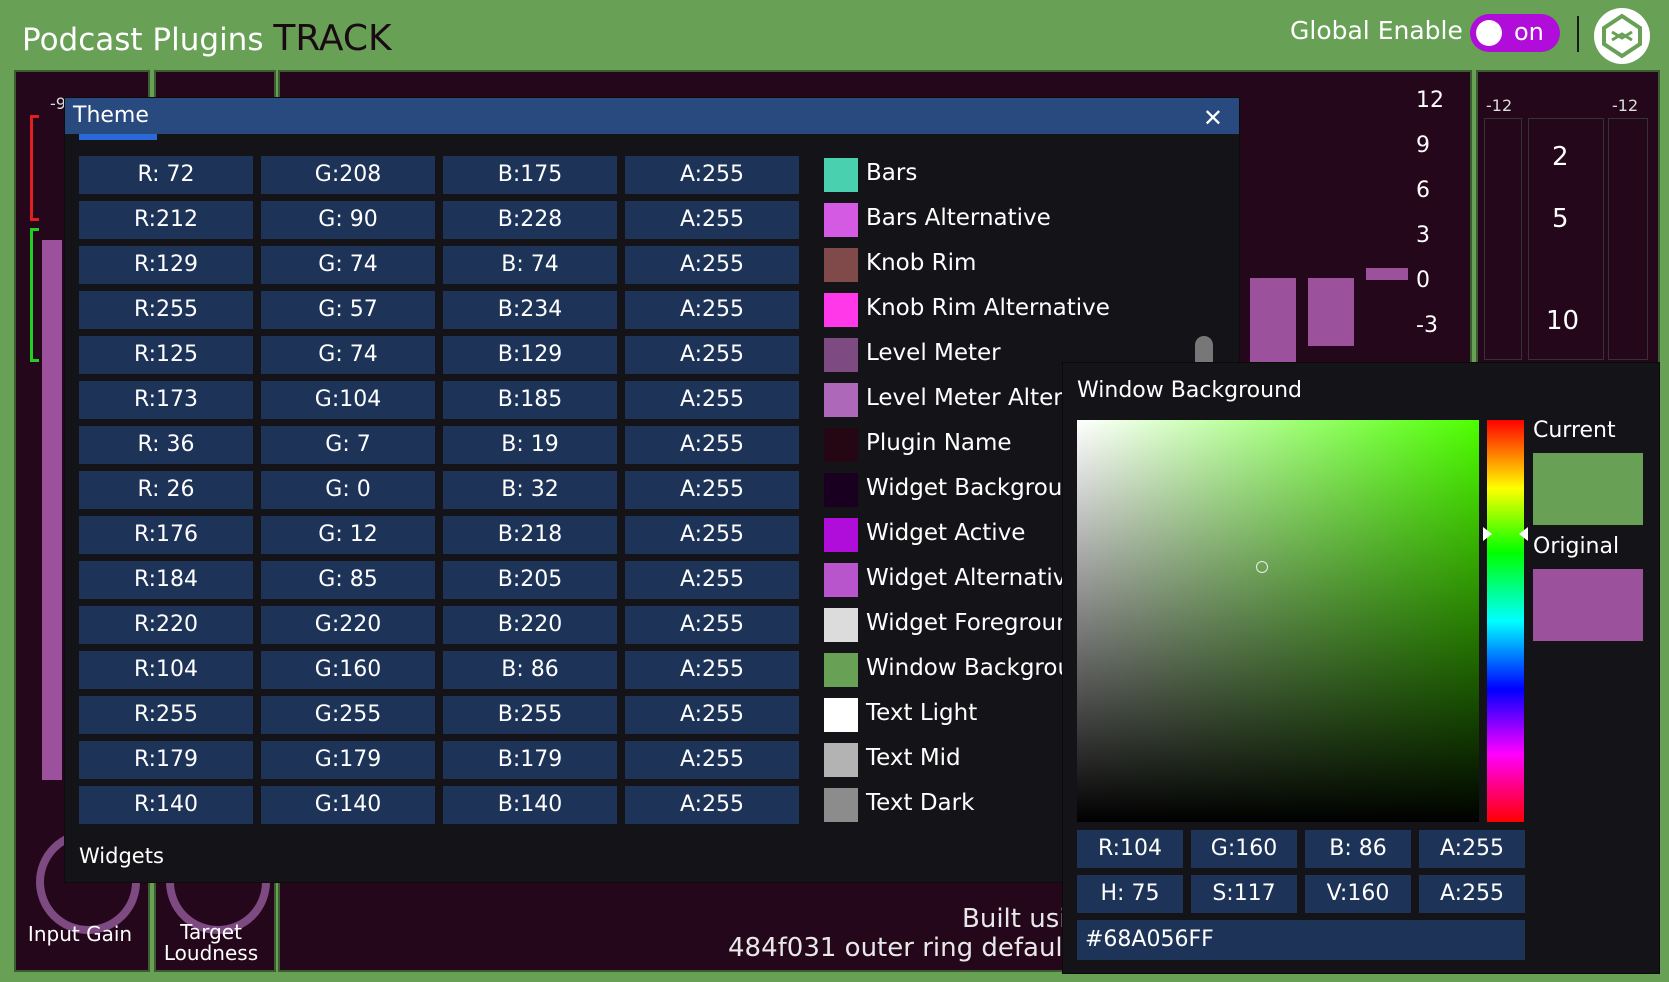  What do you see at coordinates (118, 137) in the screenshot?
I see `line-size-slider` at bounding box center [118, 137].